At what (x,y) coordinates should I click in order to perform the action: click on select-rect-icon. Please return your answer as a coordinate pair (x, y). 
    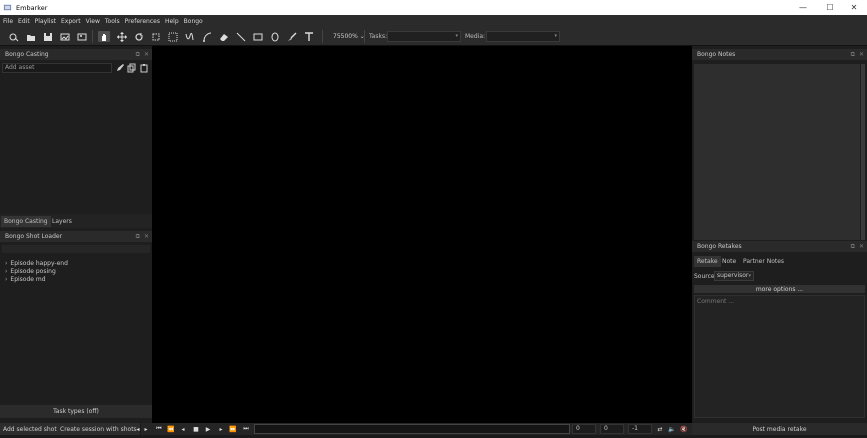
    Looking at the image, I should click on (173, 36).